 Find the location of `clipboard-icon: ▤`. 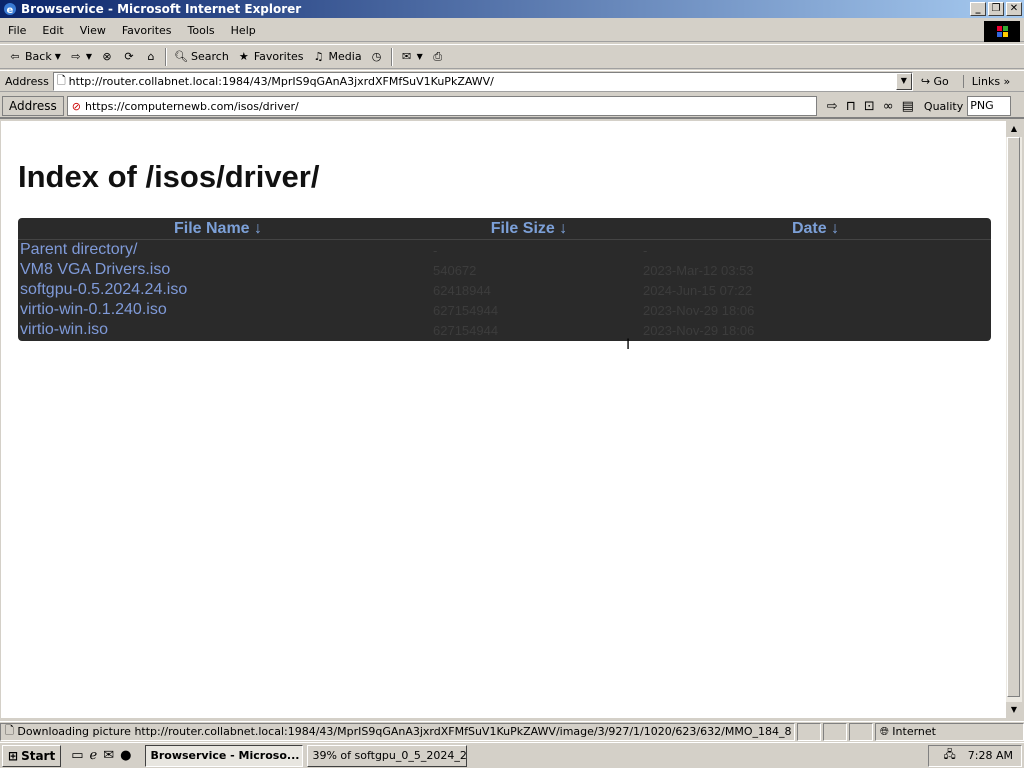

clipboard-icon: ▤ is located at coordinates (908, 106).